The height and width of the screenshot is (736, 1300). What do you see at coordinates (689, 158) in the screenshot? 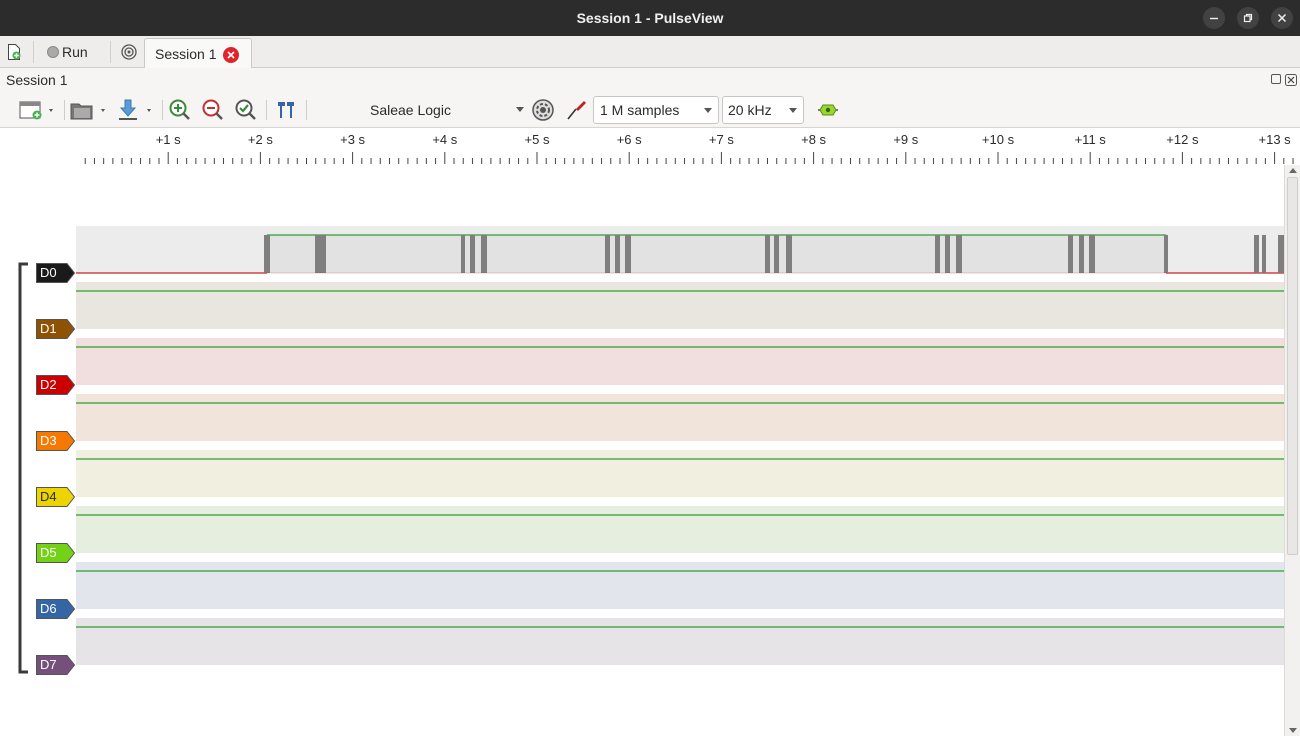
I see `ruler-ticks` at bounding box center [689, 158].